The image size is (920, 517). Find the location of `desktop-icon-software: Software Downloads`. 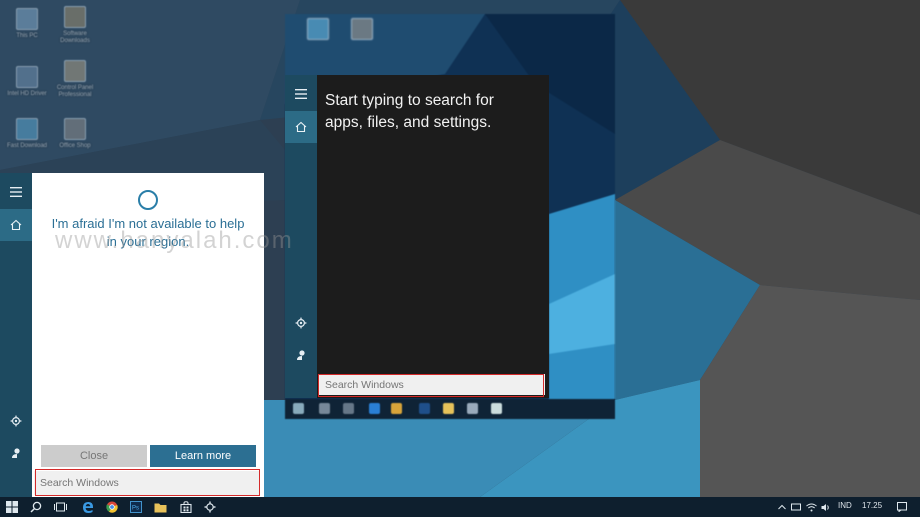

desktop-icon-software: Software Downloads is located at coordinates (75, 25).